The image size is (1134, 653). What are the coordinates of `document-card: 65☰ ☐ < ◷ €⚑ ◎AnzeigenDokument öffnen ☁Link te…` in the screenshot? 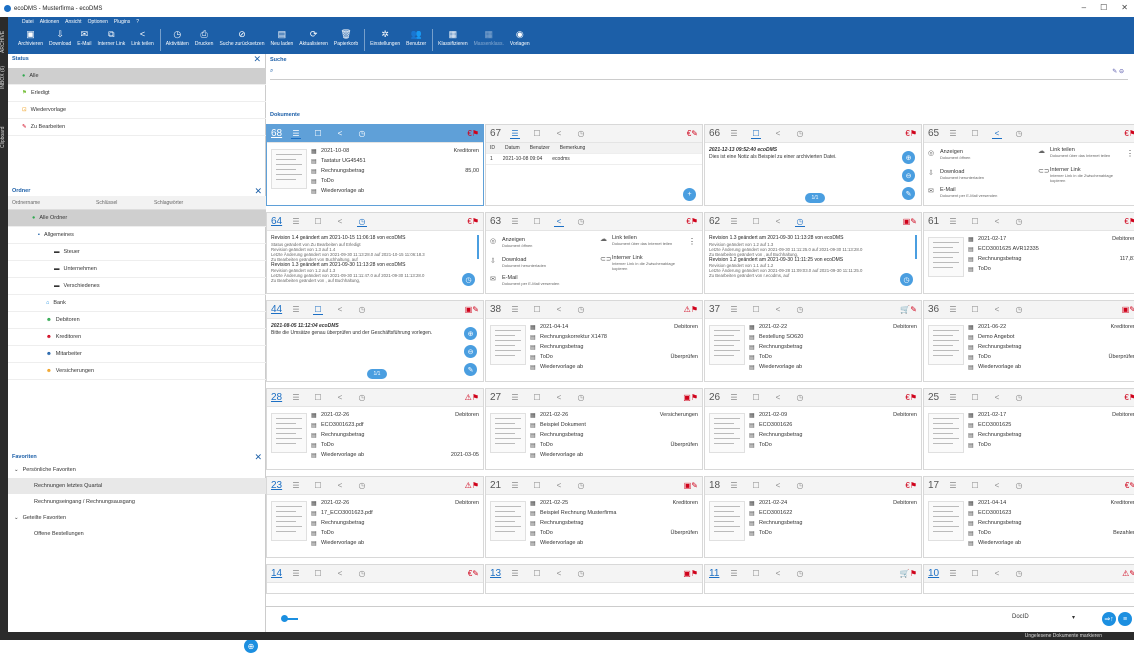 It's located at (1028, 165).